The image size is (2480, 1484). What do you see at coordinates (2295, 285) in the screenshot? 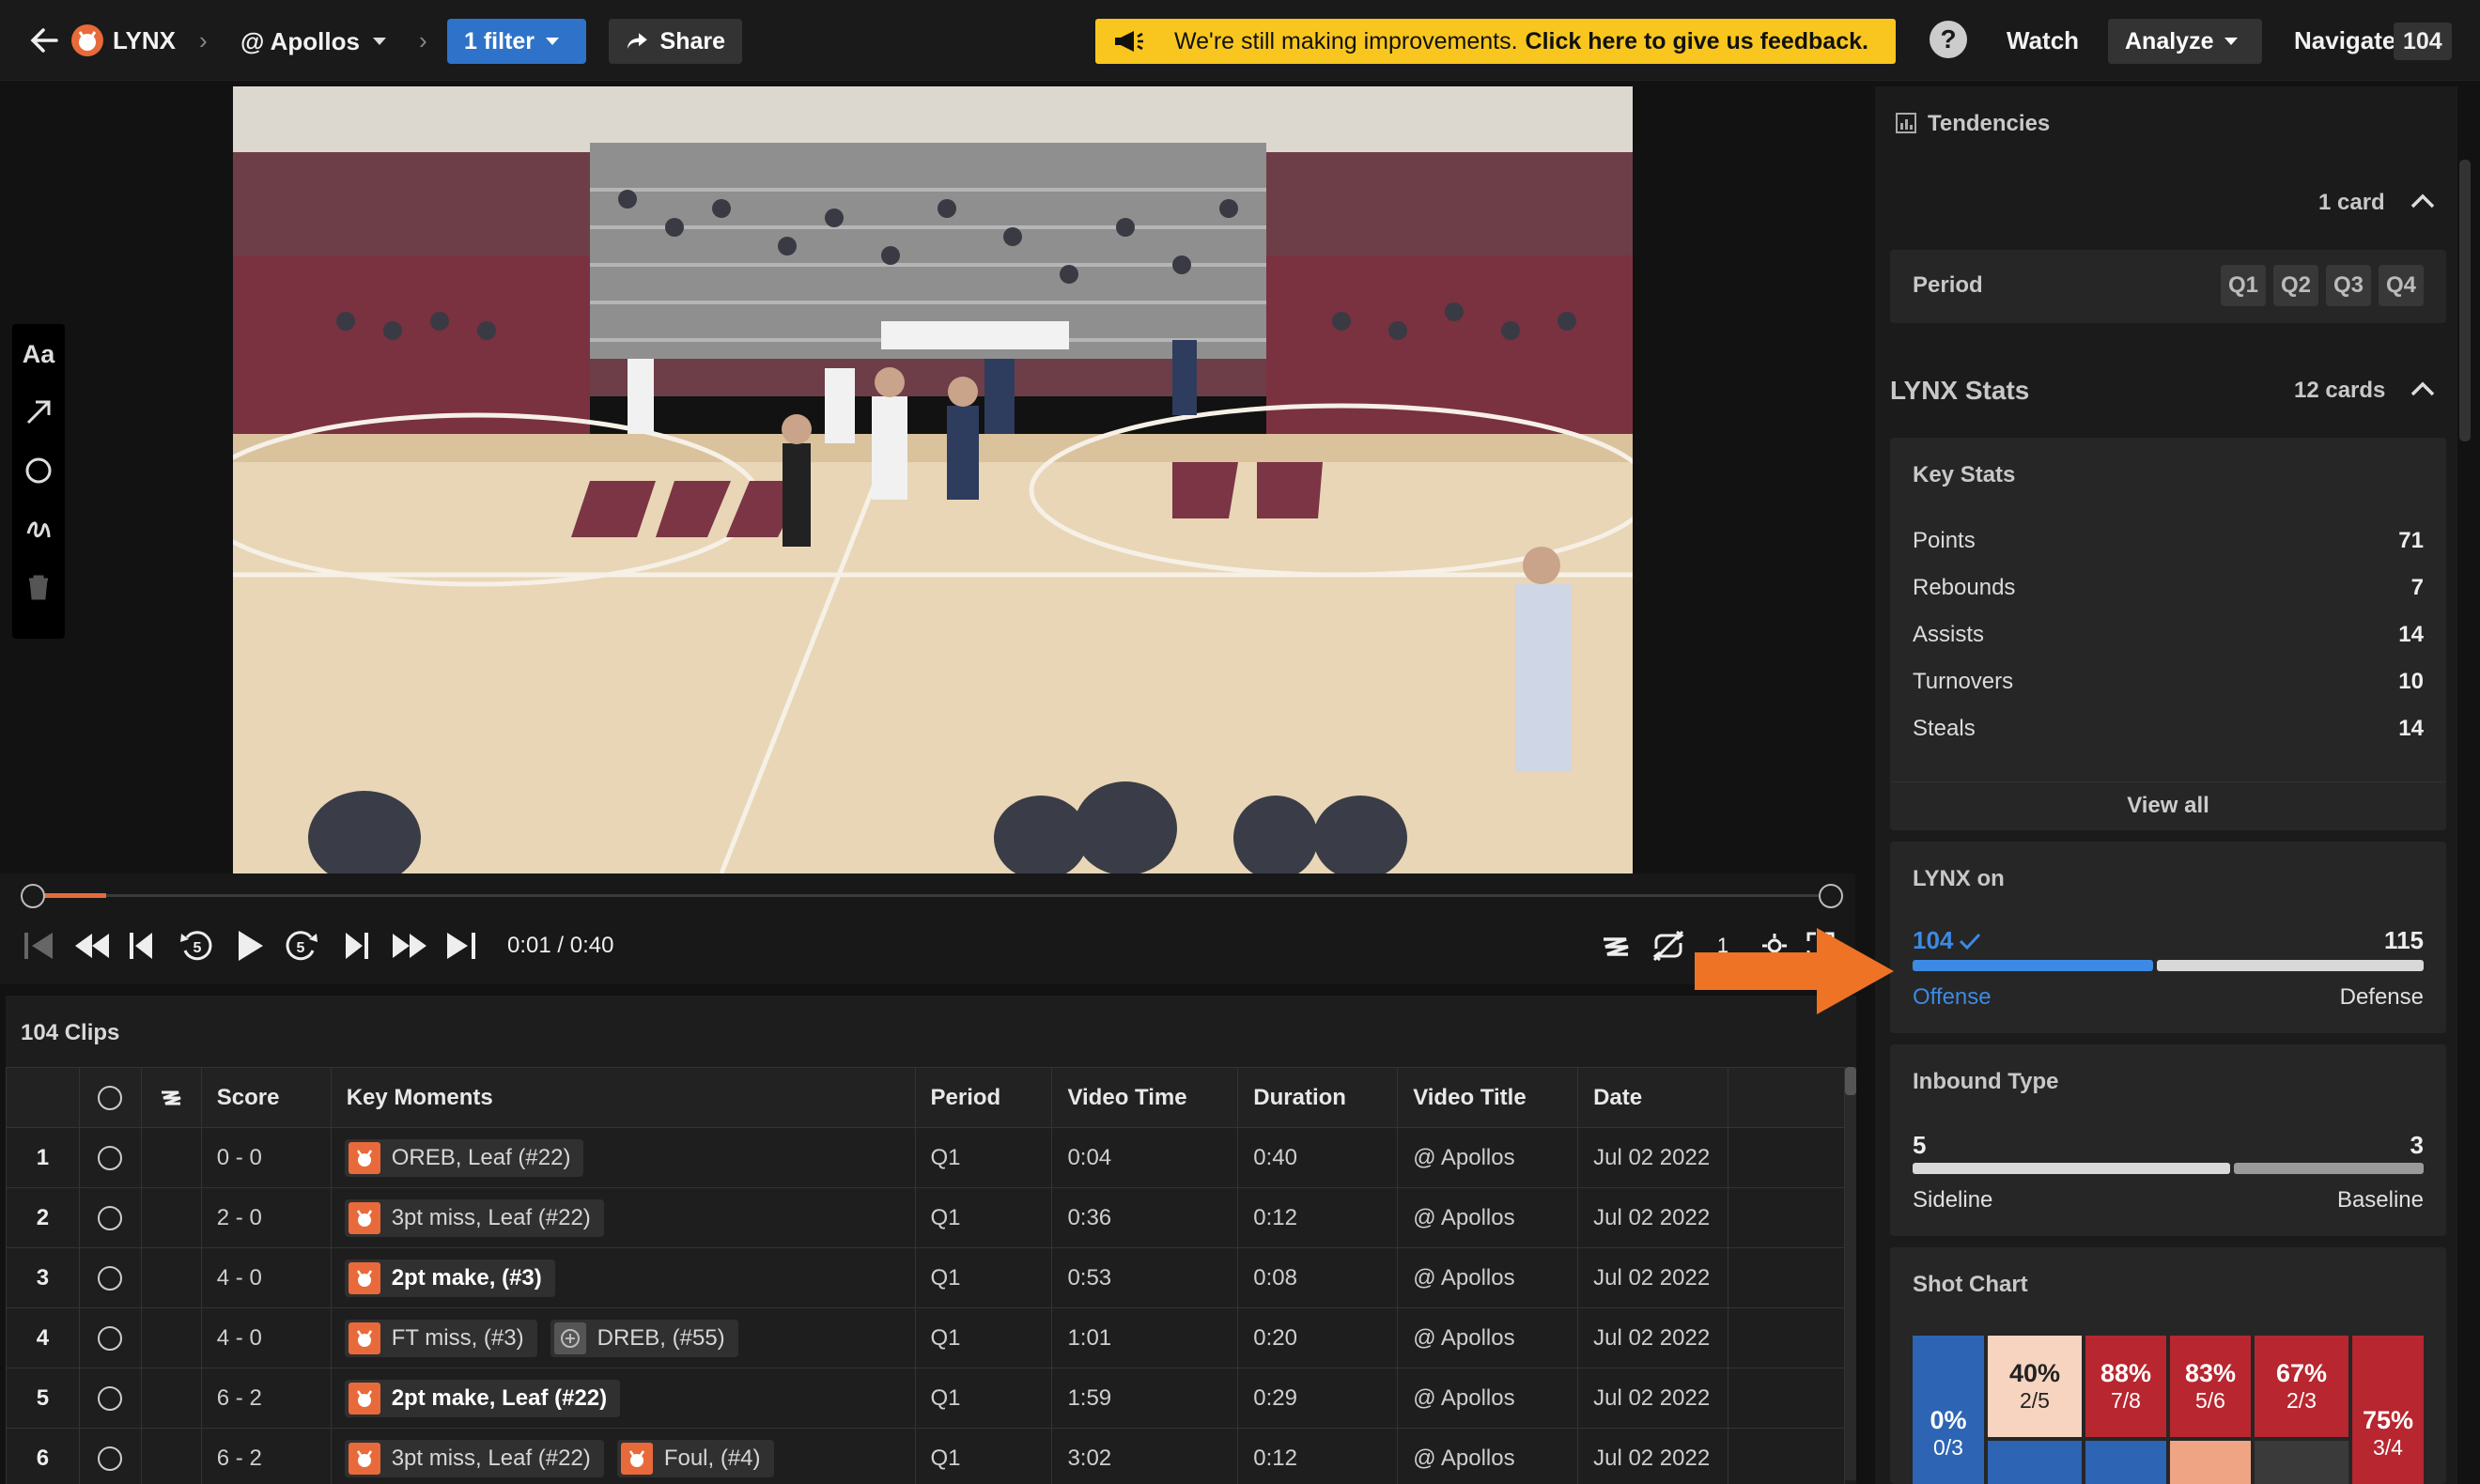
I see `quarter-q2-button: Q2` at bounding box center [2295, 285].